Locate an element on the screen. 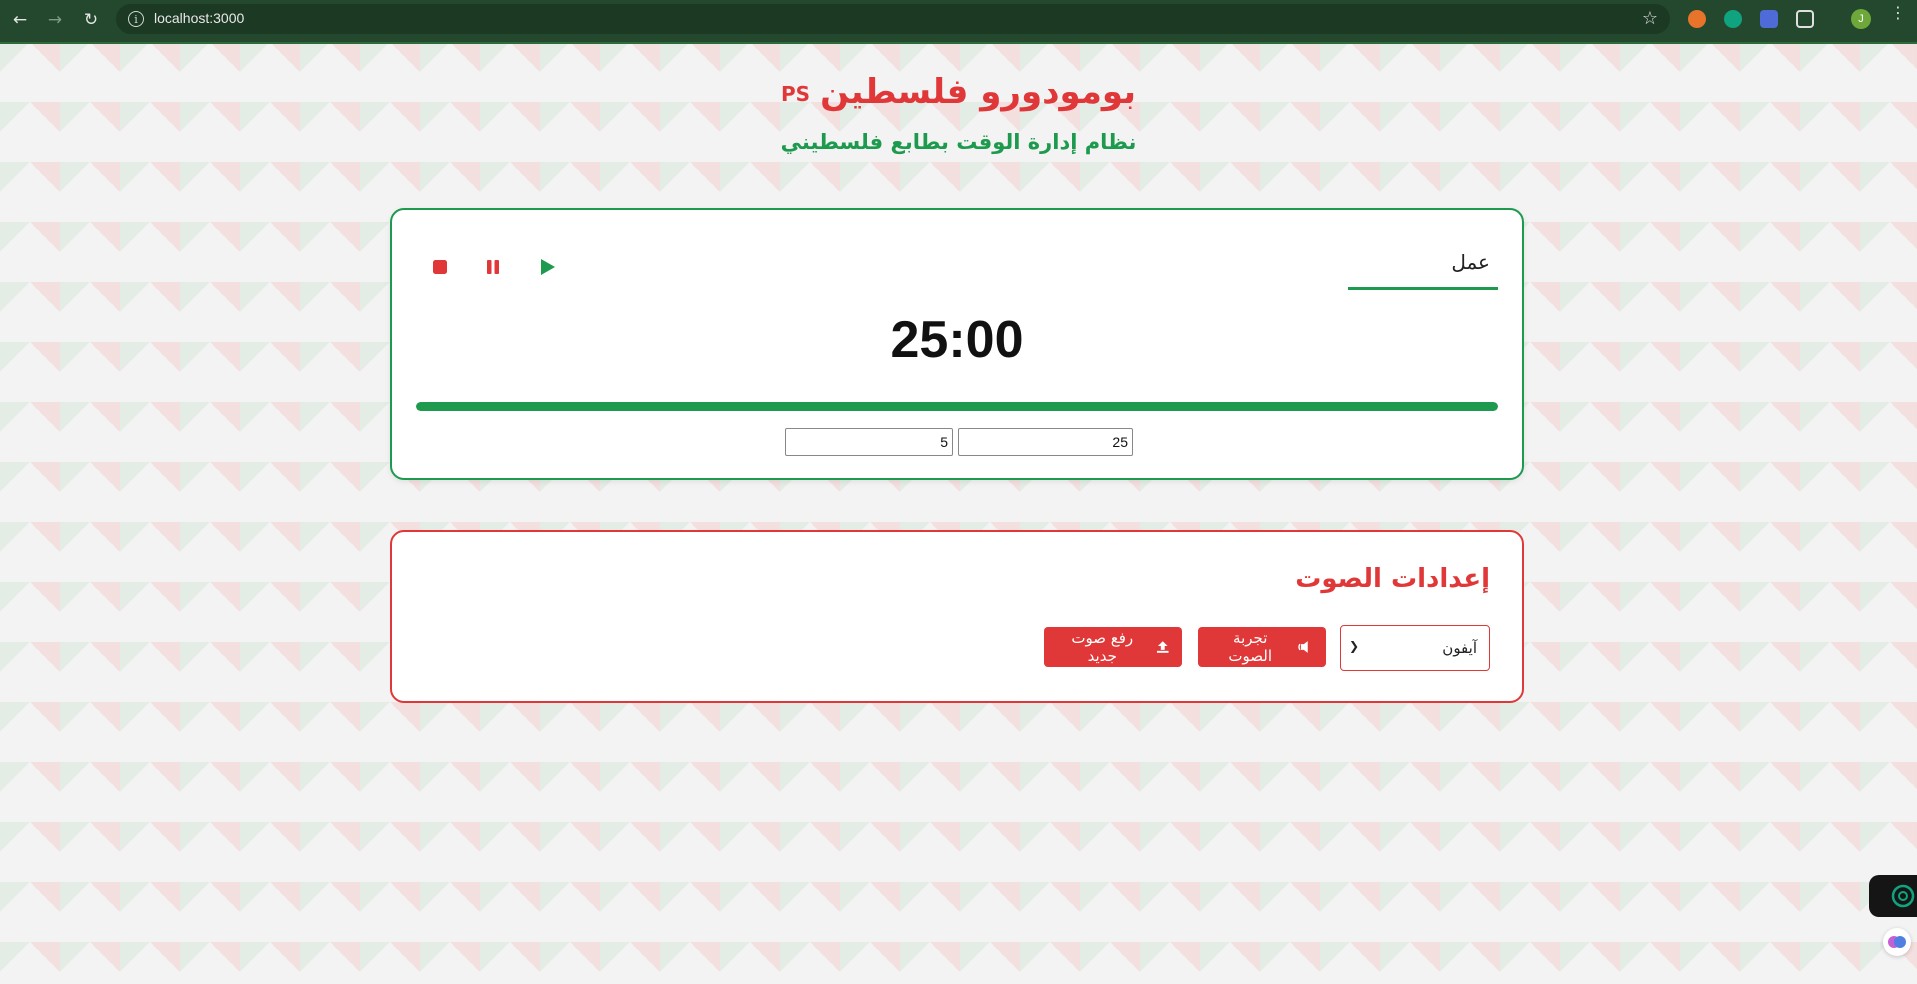  stop-button is located at coordinates (440, 267).